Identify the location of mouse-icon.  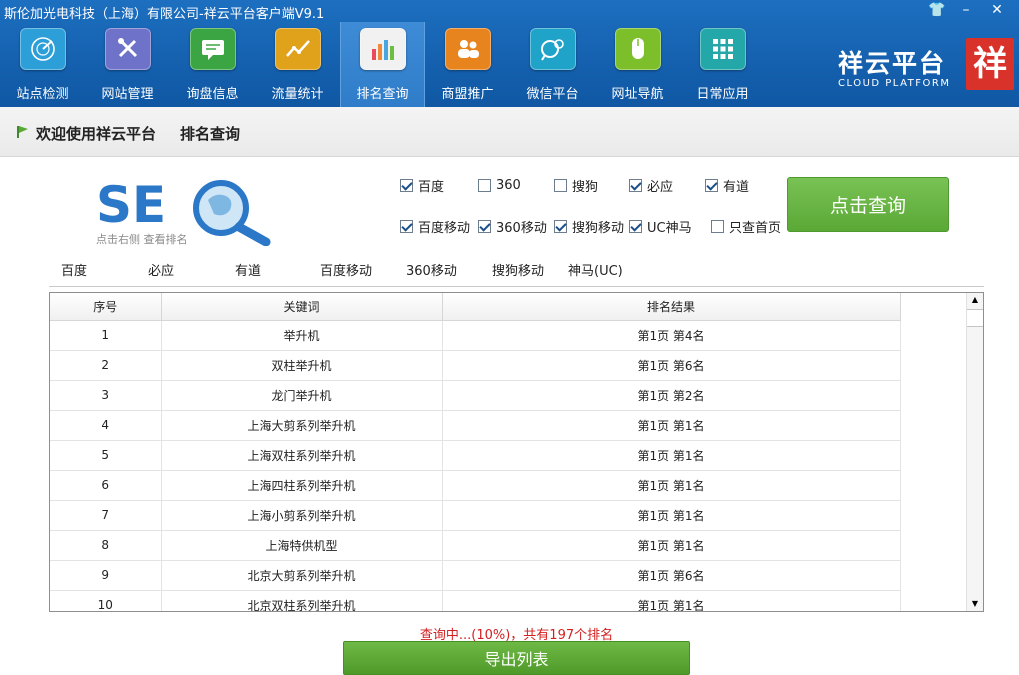
(637, 49).